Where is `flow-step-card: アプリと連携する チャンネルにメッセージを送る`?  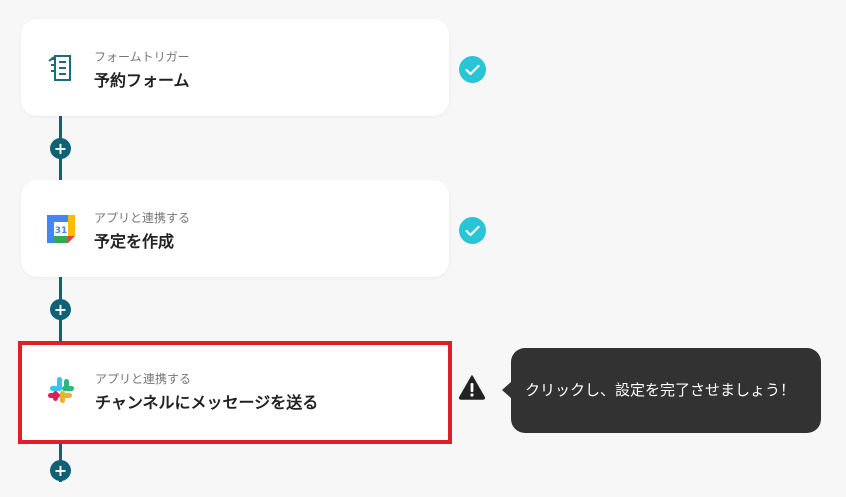
flow-step-card: アプリと連携する チャンネルにメッセージを送る is located at coordinates (235, 392).